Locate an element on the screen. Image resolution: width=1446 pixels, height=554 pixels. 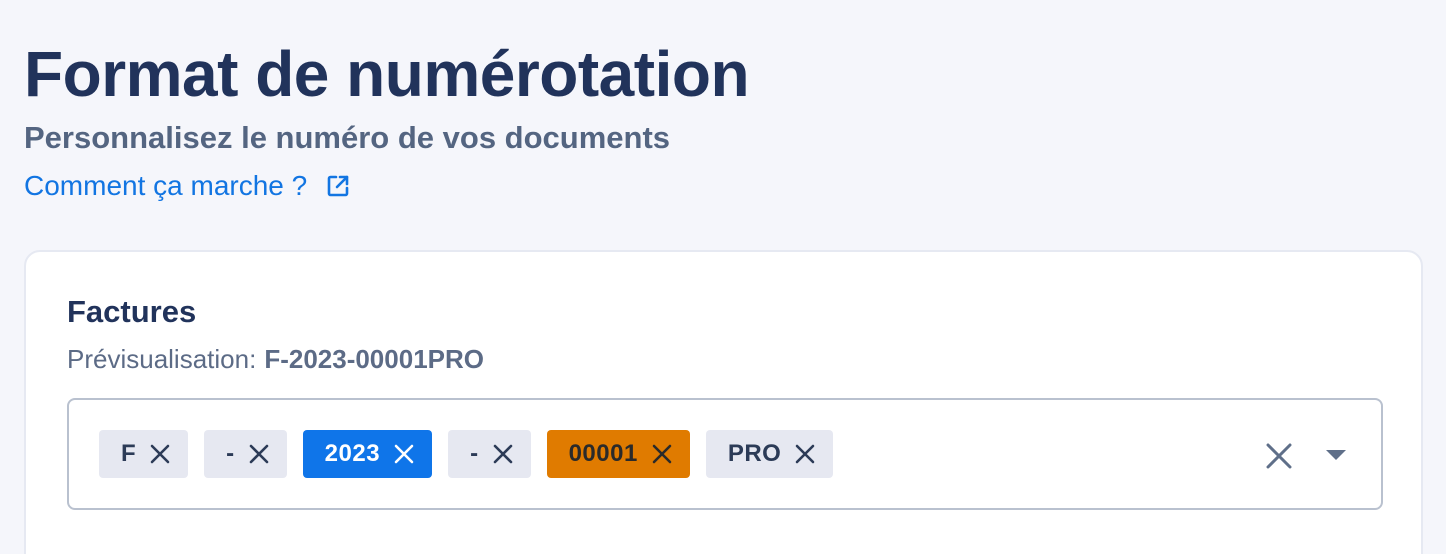
preview-label: Prévisualisation: is located at coordinates (162, 359).